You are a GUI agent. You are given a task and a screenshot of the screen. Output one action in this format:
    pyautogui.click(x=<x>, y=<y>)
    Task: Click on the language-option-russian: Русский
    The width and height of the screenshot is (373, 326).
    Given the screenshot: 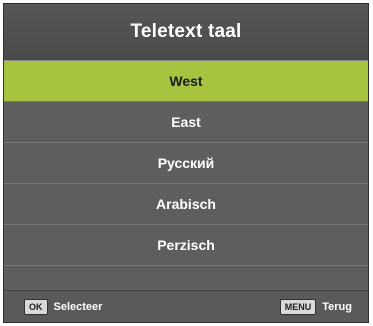 What is the action you would take?
    pyautogui.click(x=186, y=163)
    